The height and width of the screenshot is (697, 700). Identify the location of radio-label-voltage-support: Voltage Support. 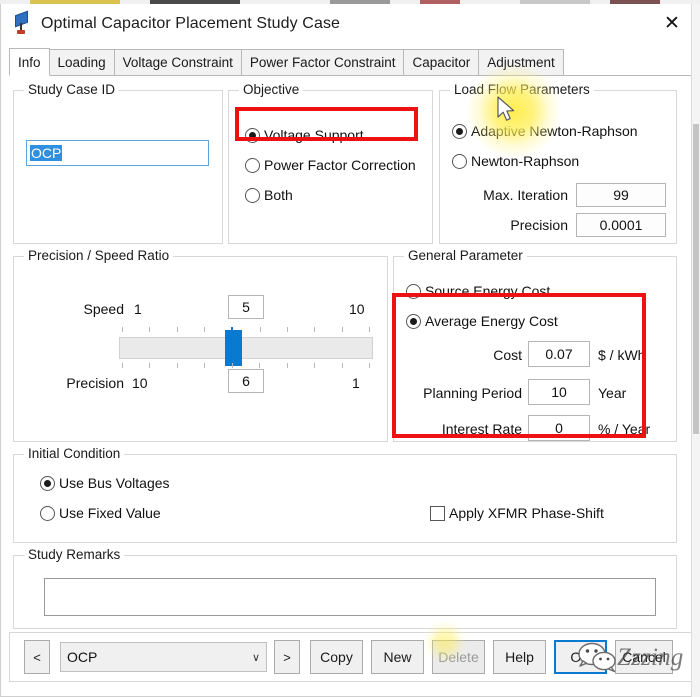
(314, 135).